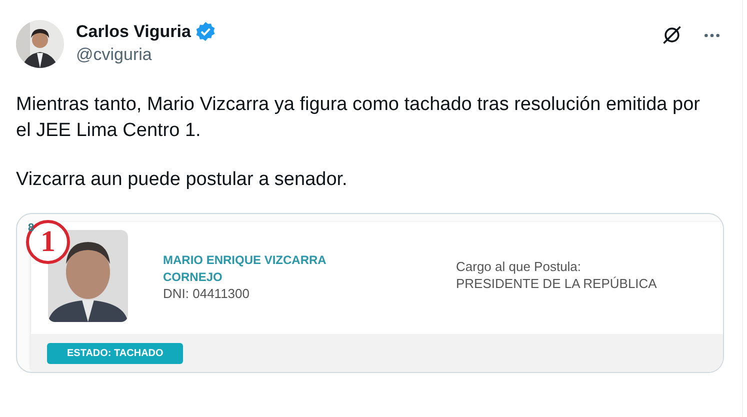 The image size is (747, 417). I want to click on author-handle: @cviguria, so click(146, 55).